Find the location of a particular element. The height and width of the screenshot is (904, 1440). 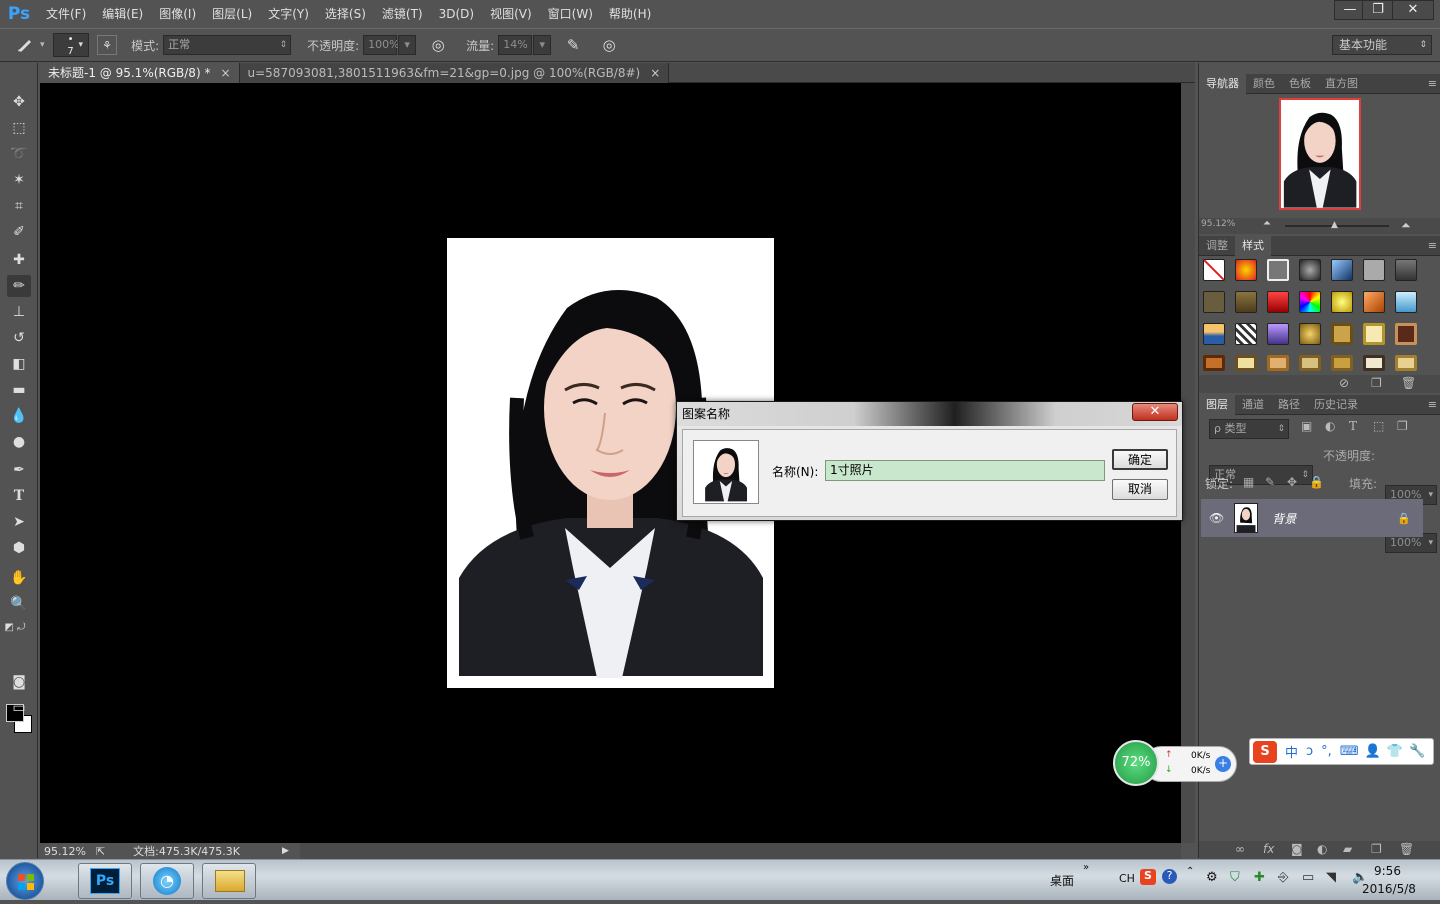

punctuation-icon: °, is located at coordinates (1326, 751).